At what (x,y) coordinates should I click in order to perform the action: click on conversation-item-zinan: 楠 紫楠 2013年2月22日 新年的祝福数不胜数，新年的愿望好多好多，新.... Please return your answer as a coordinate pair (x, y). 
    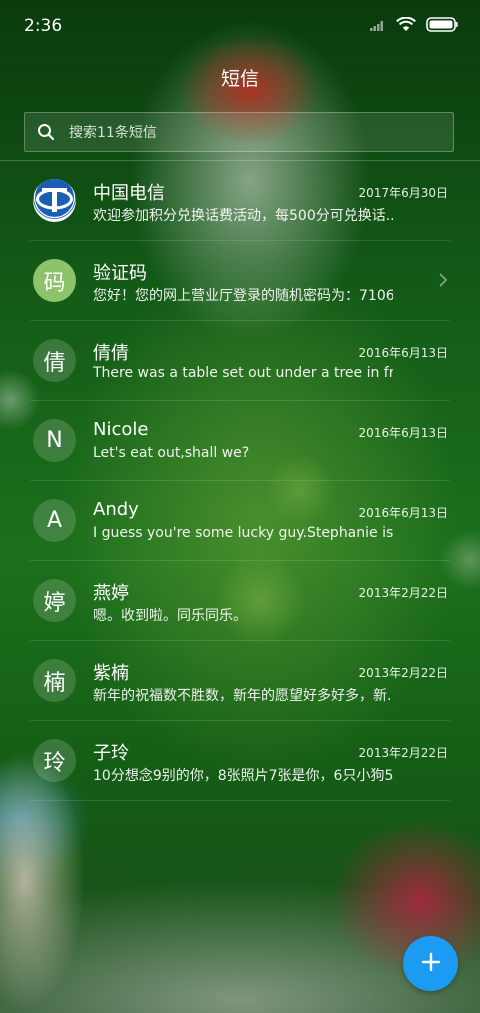
    Looking at the image, I should click on (240, 681).